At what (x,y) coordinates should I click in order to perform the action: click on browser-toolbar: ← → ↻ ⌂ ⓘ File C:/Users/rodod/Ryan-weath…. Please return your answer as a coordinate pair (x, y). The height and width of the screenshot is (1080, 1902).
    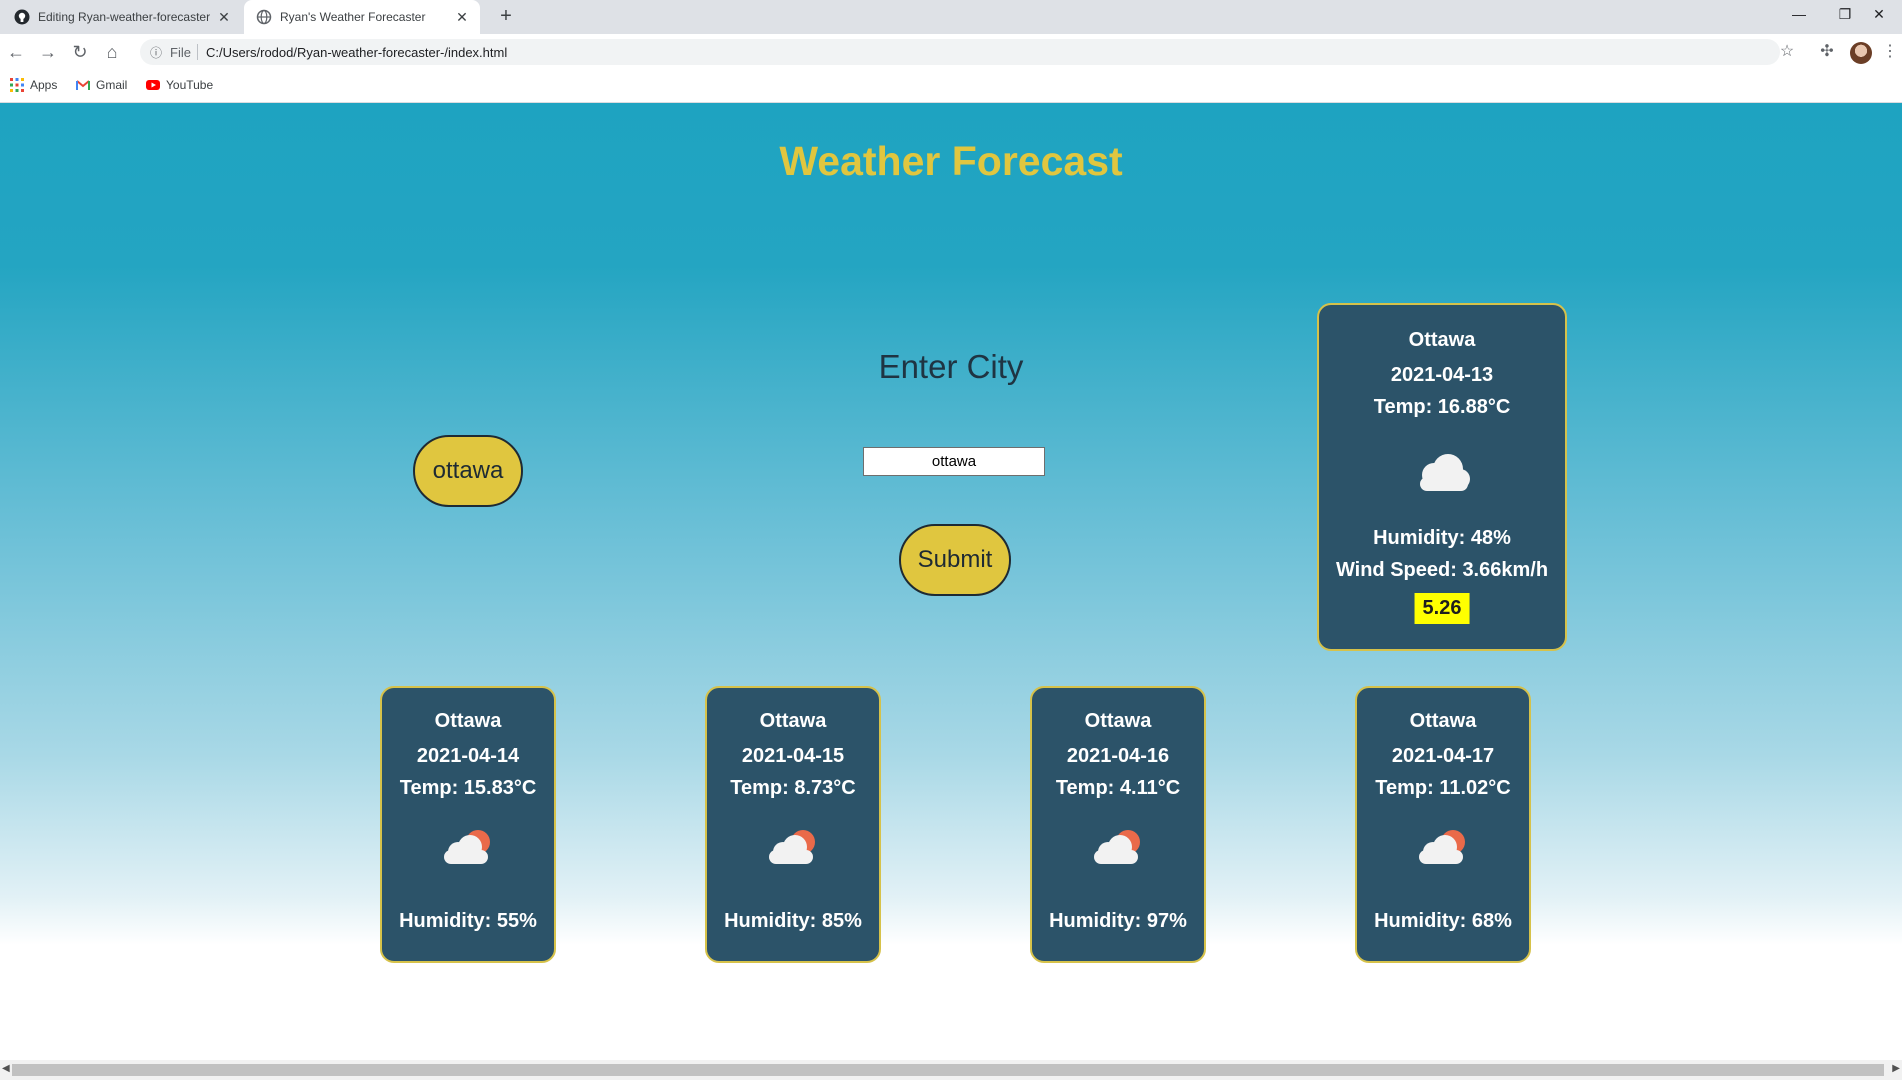
    Looking at the image, I should click on (951, 52).